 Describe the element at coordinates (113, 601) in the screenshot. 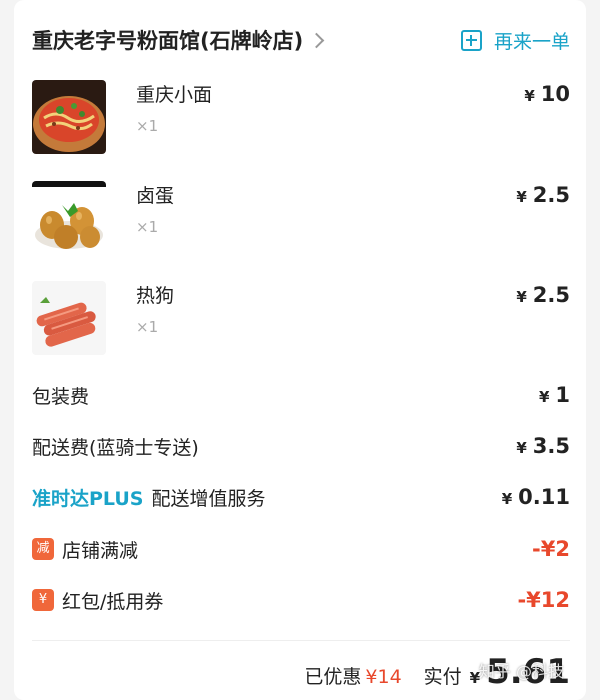

I see `coupon-label: 红包/抵用券` at that location.